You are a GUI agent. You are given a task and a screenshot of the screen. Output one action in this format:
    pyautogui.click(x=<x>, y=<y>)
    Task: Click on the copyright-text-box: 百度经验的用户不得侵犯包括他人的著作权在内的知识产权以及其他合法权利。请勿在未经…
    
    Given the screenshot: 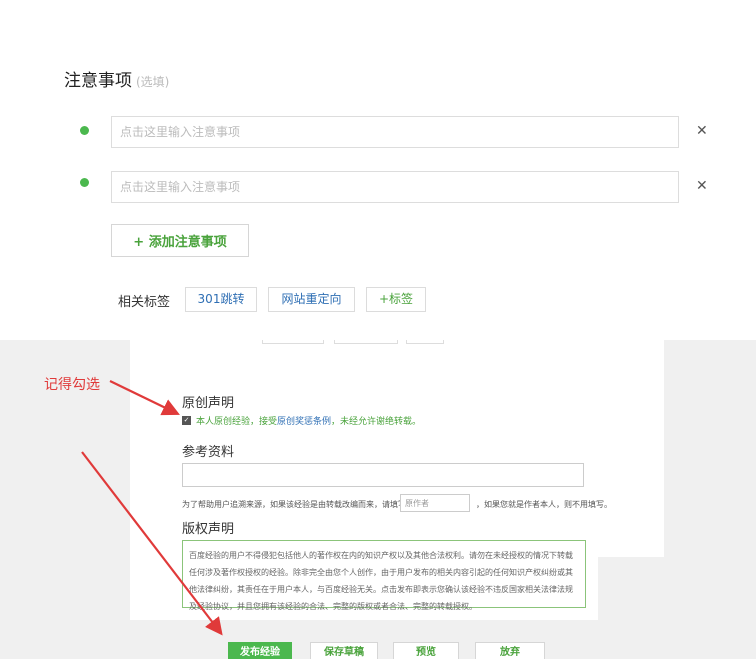 What is the action you would take?
    pyautogui.click(x=384, y=575)
    